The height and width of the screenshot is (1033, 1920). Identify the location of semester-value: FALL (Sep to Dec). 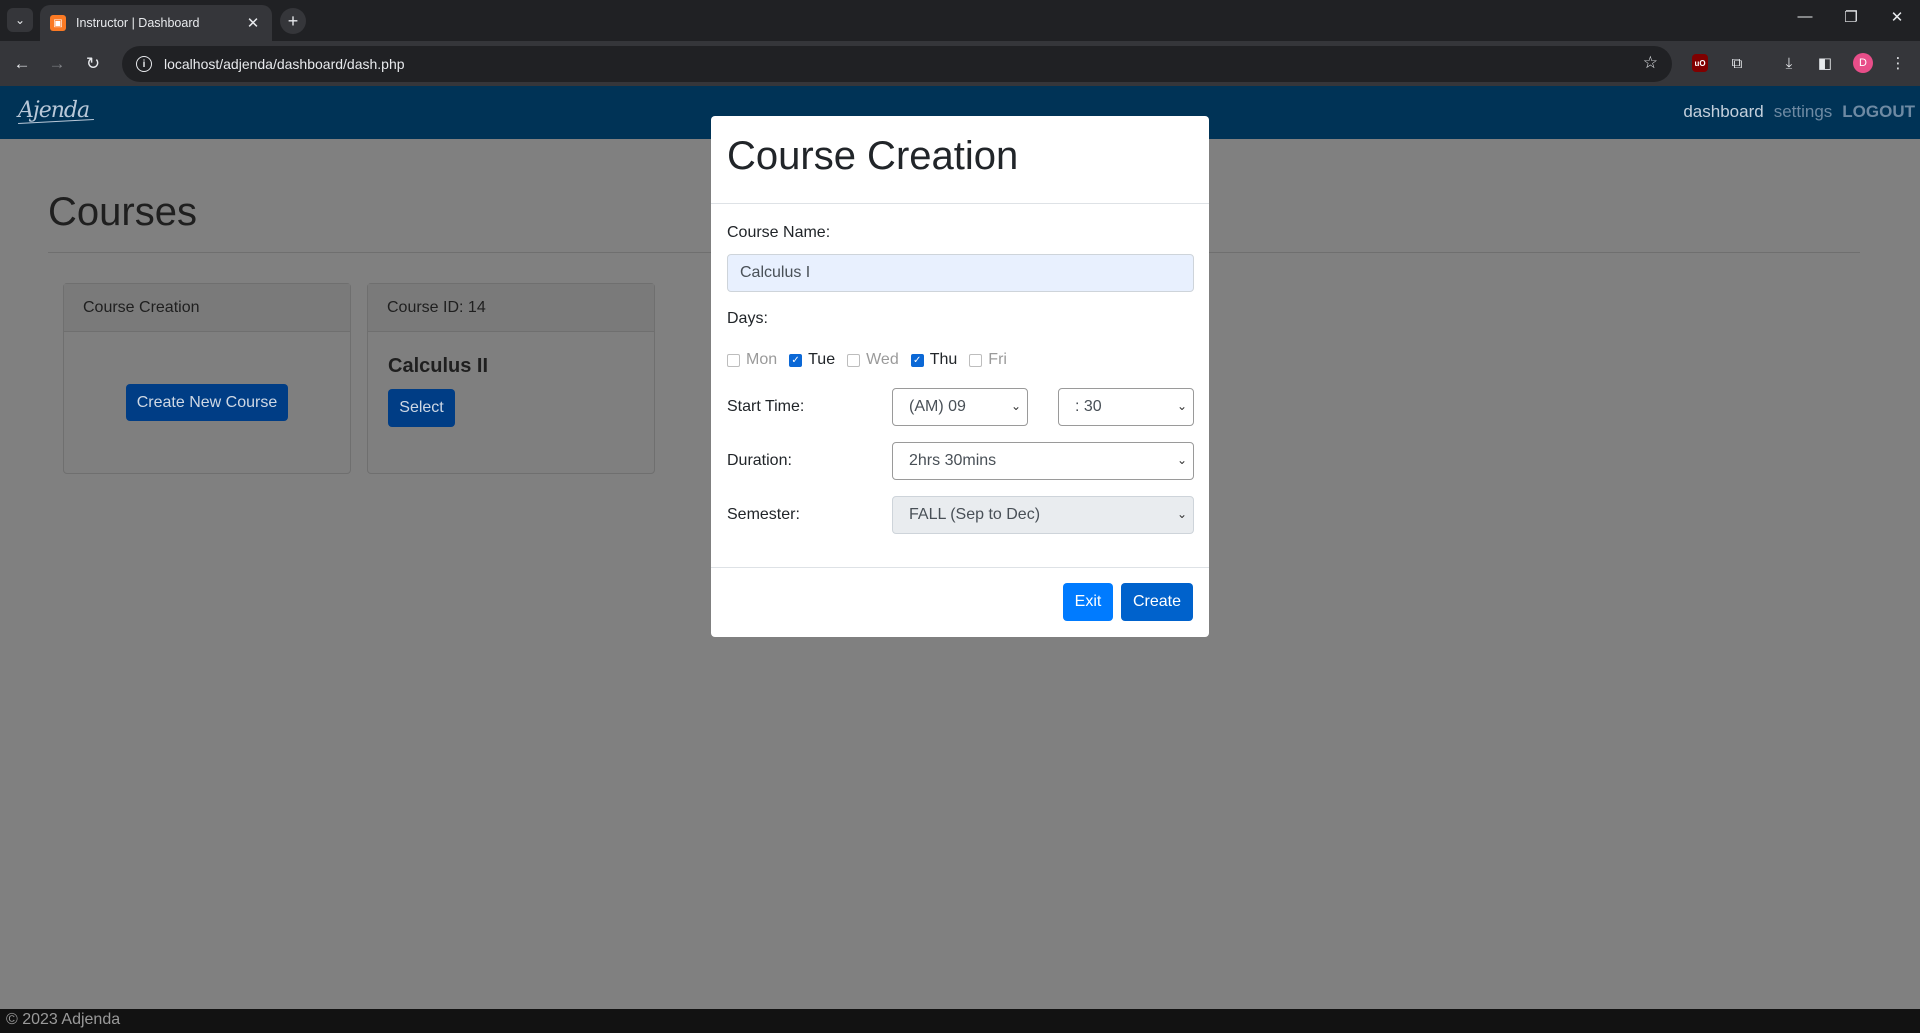
(975, 514).